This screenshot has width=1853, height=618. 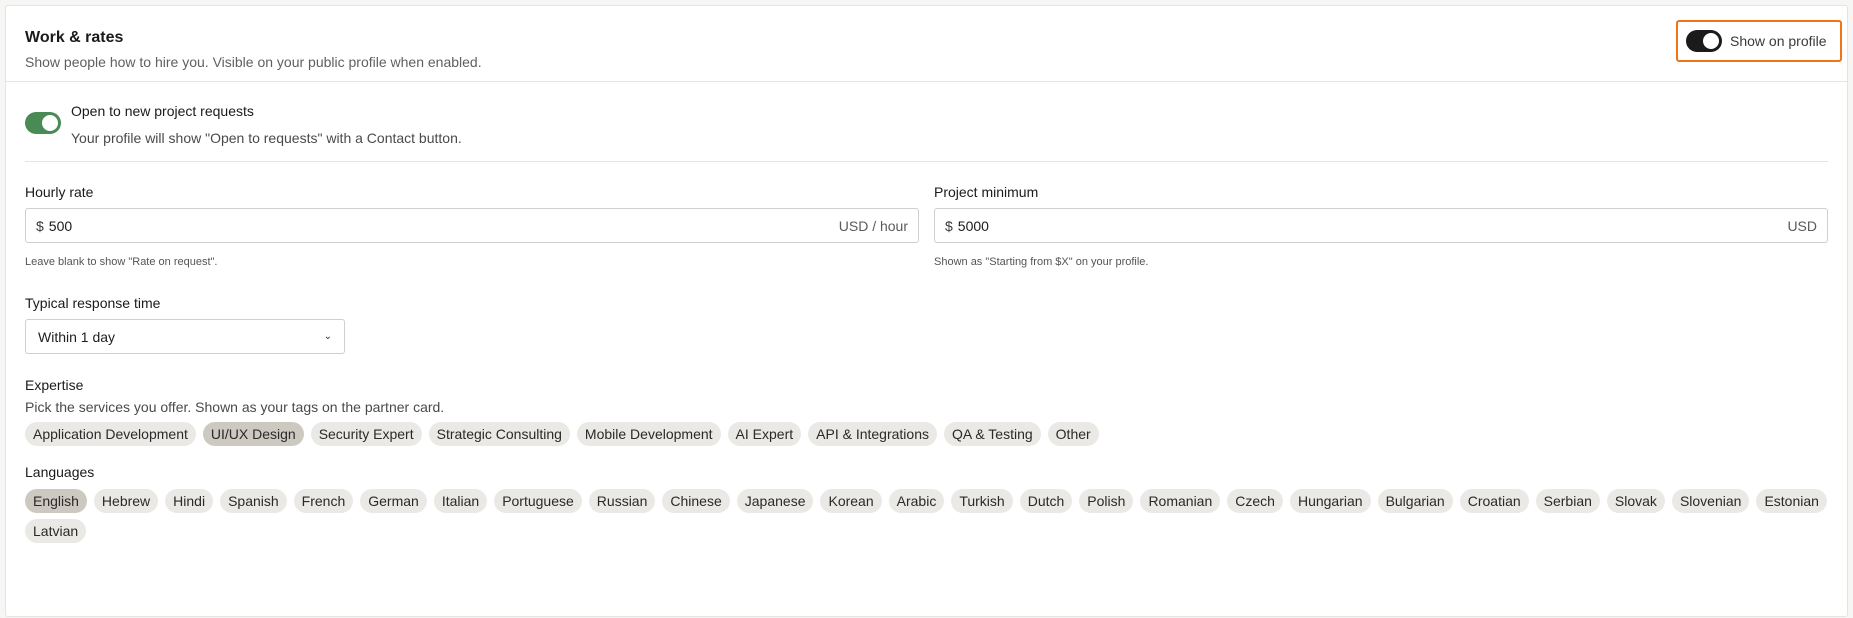 I want to click on response-time-group: Typical response time Within 1 day ⌄, so click(x=926, y=324).